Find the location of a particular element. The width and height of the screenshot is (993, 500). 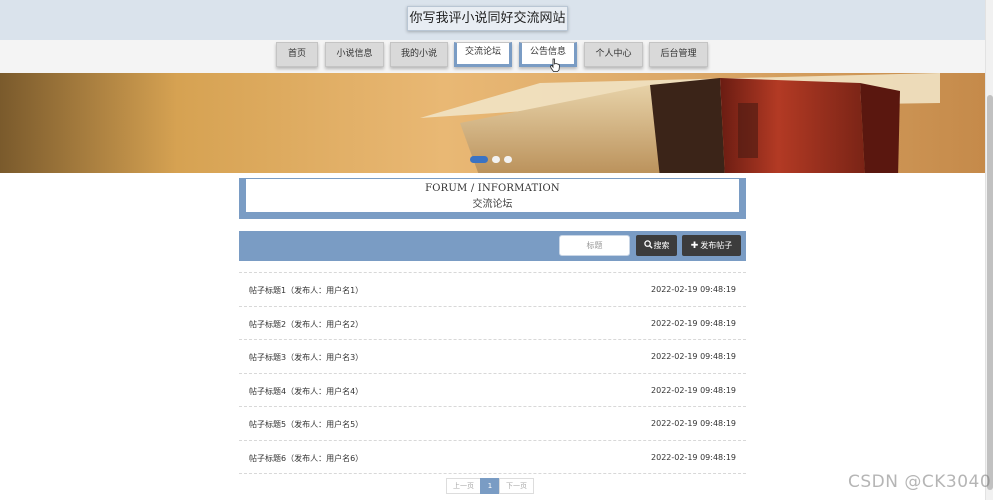

pagination: 上一页 1 下一页 is located at coordinates (490, 486).